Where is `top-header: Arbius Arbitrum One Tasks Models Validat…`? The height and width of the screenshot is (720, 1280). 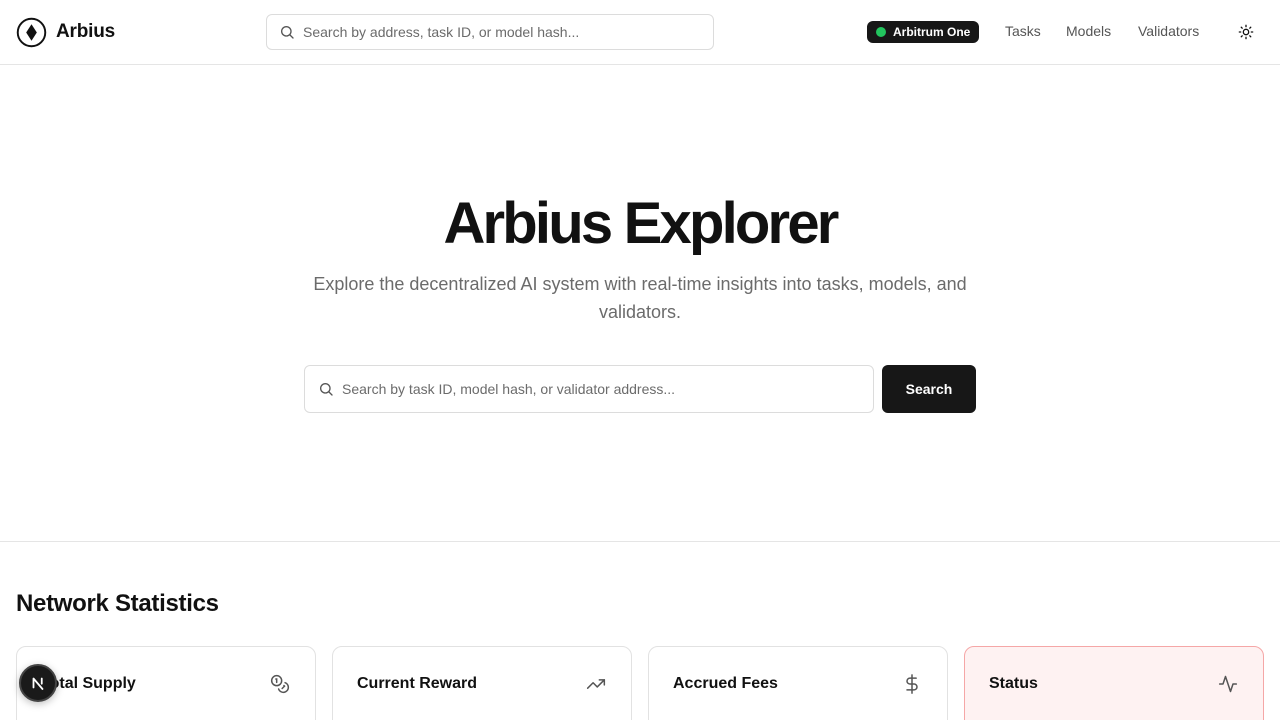
top-header: Arbius Arbitrum One Tasks Models Validat… is located at coordinates (640, 32).